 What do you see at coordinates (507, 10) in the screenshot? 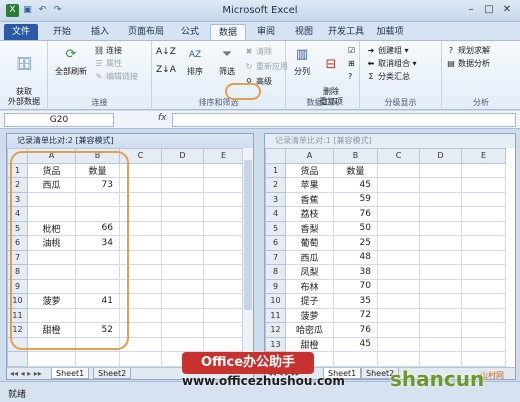
I see `close-icon: ✕` at bounding box center [507, 10].